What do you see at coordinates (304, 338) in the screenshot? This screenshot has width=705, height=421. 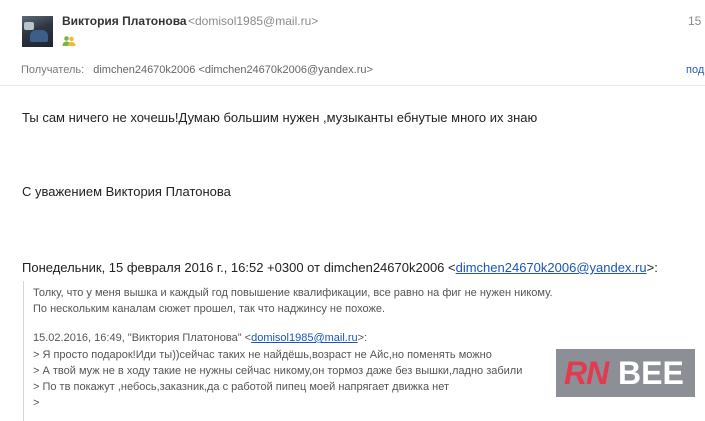 I see `inner-quote-email-link: domisol1985@mail.ru` at bounding box center [304, 338].